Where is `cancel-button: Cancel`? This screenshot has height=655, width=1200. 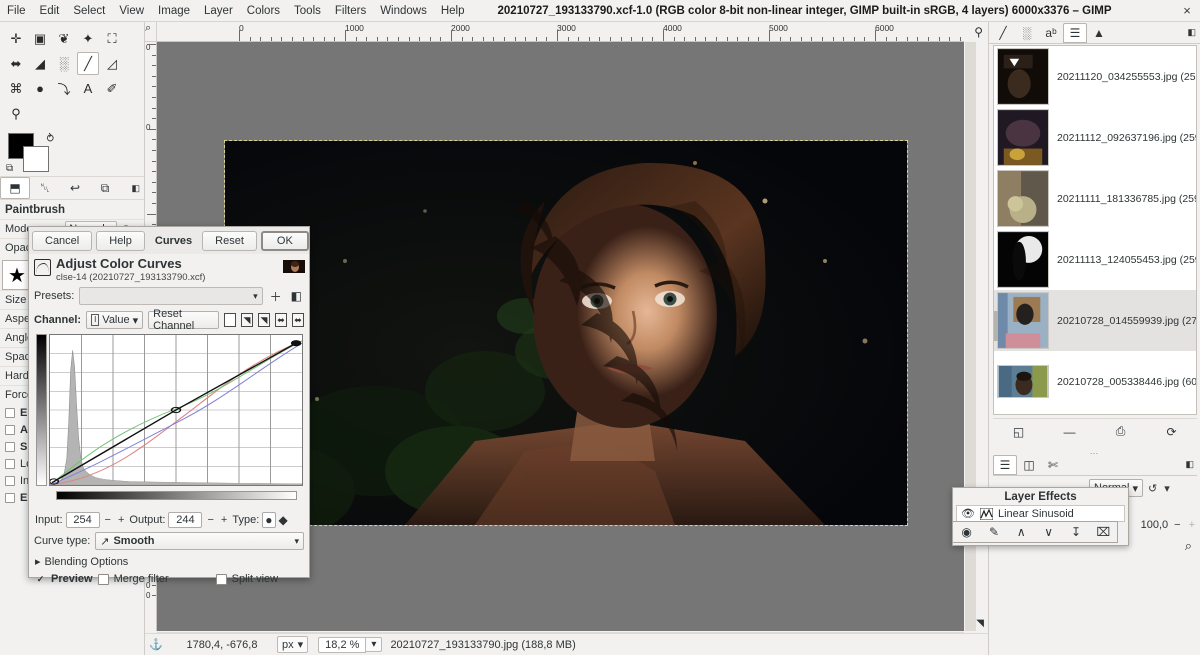
cancel-button: Cancel is located at coordinates (62, 240).